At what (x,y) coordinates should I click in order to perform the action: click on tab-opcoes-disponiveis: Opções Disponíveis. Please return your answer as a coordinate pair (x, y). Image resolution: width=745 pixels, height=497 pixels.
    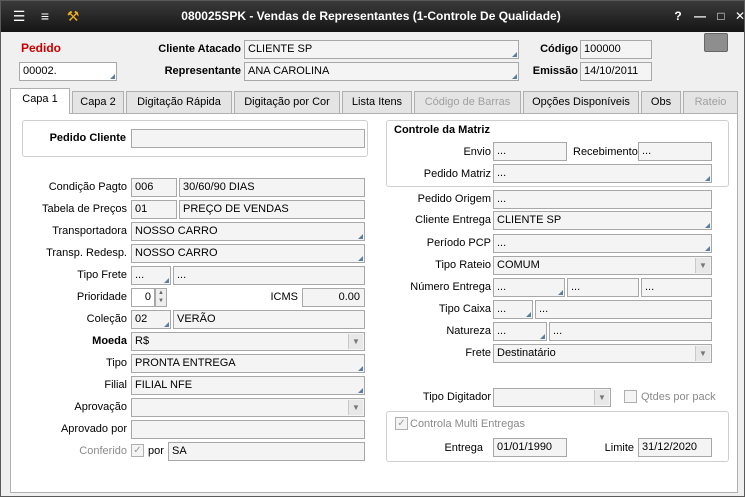
    Looking at the image, I should click on (581, 102).